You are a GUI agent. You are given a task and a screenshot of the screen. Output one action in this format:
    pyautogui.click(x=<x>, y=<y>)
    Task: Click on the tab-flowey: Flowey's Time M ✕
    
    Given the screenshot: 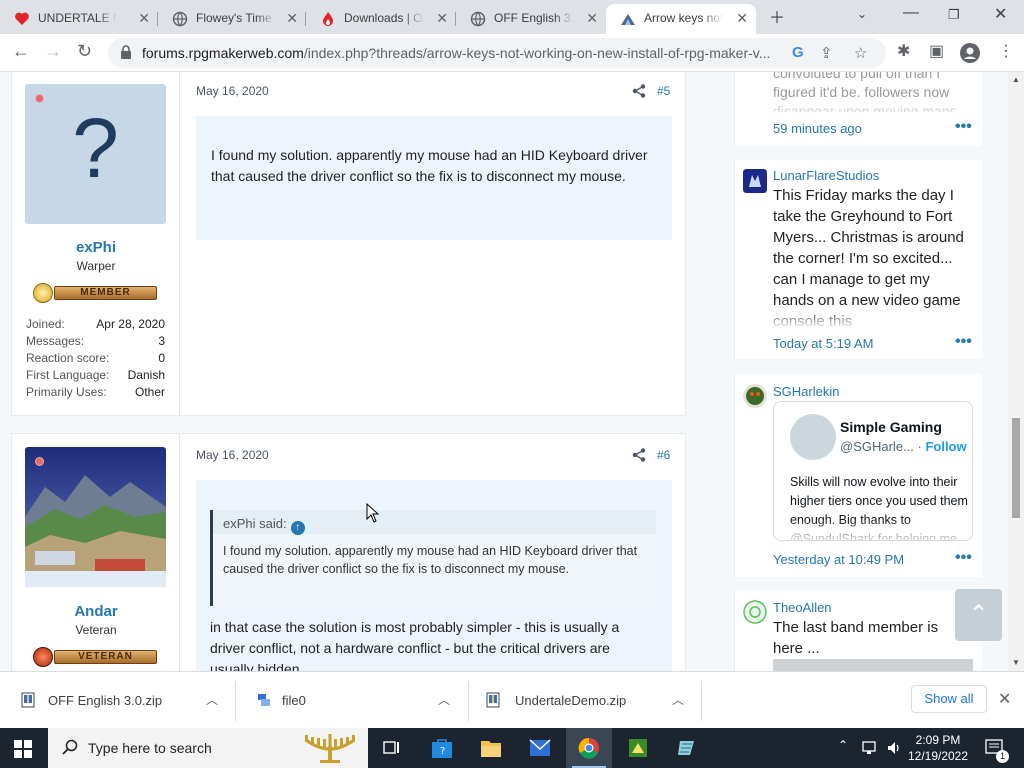 What is the action you would take?
    pyautogui.click(x=232, y=19)
    